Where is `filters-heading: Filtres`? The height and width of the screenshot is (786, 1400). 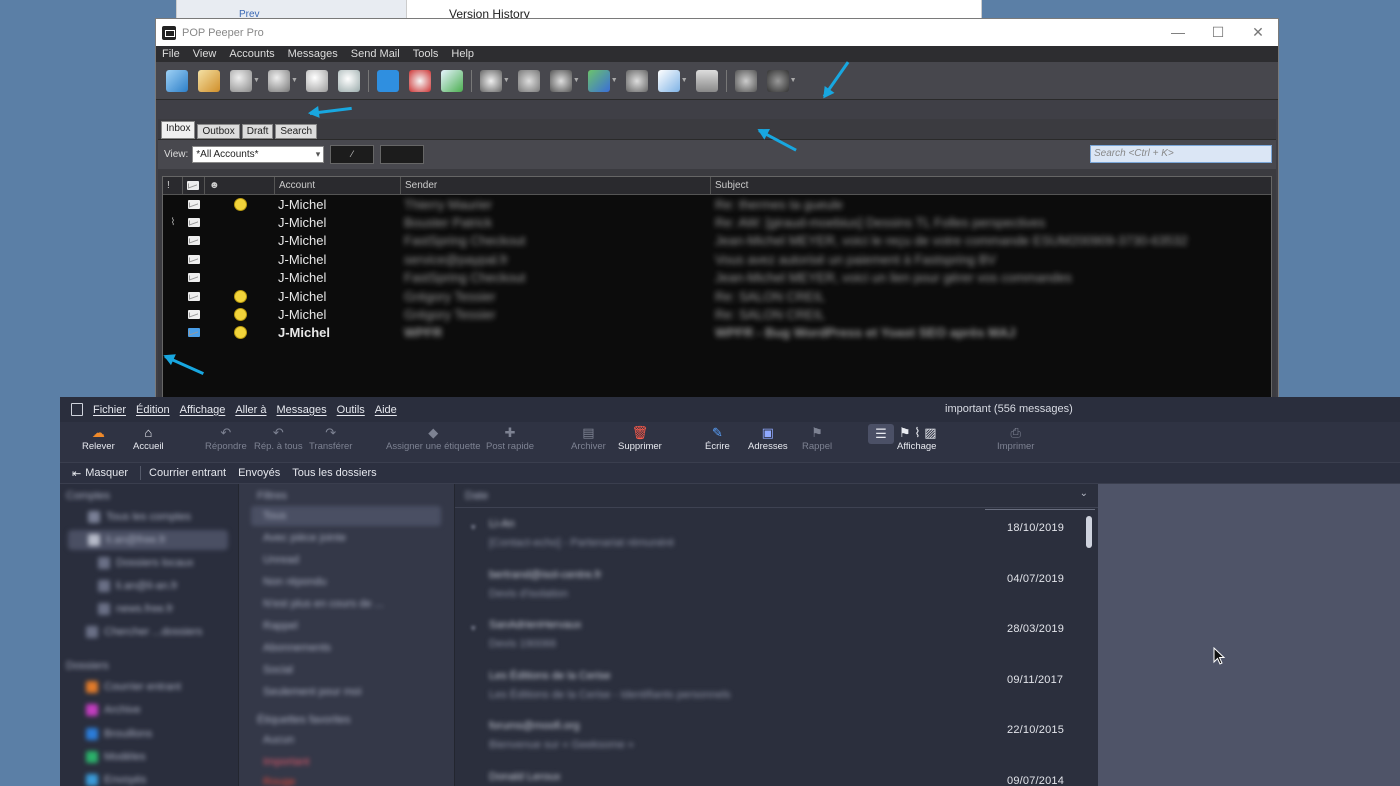 filters-heading: Filtres is located at coordinates (272, 496).